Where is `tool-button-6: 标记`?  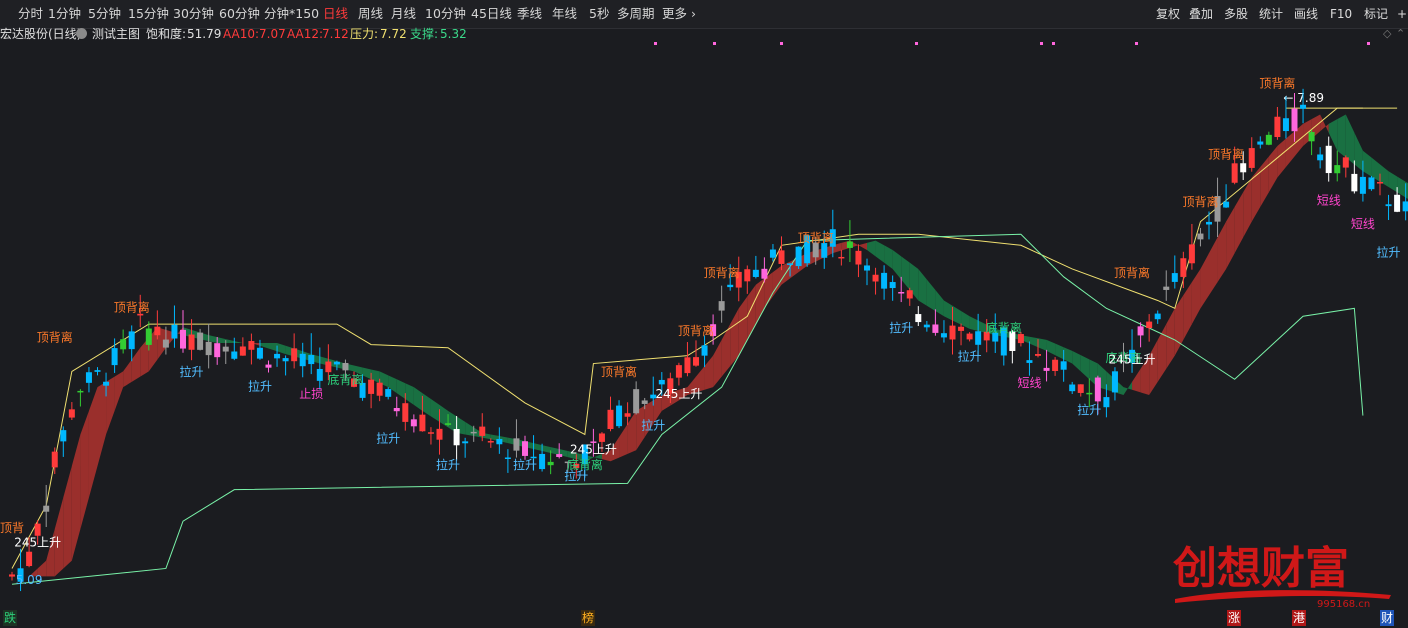
tool-button-6: 标记 is located at coordinates (1376, 14).